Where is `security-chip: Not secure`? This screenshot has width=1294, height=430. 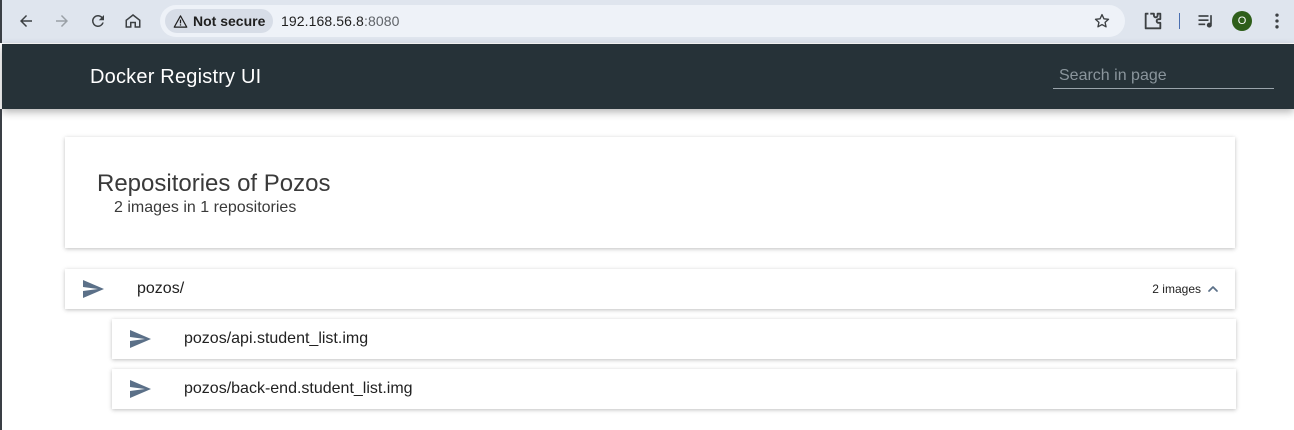
security-chip: Not secure is located at coordinates (219, 21).